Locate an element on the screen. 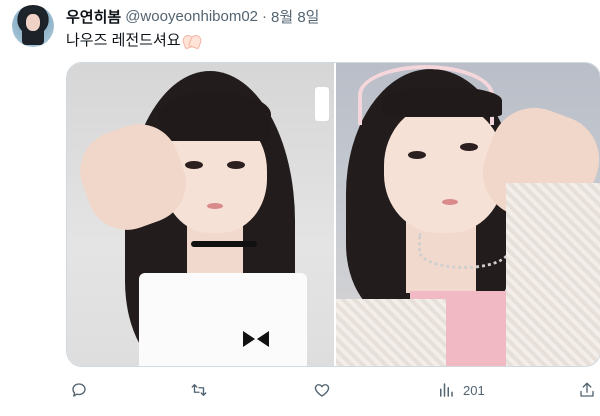 This screenshot has width=600, height=416. photo-left-bow is located at coordinates (256, 339).